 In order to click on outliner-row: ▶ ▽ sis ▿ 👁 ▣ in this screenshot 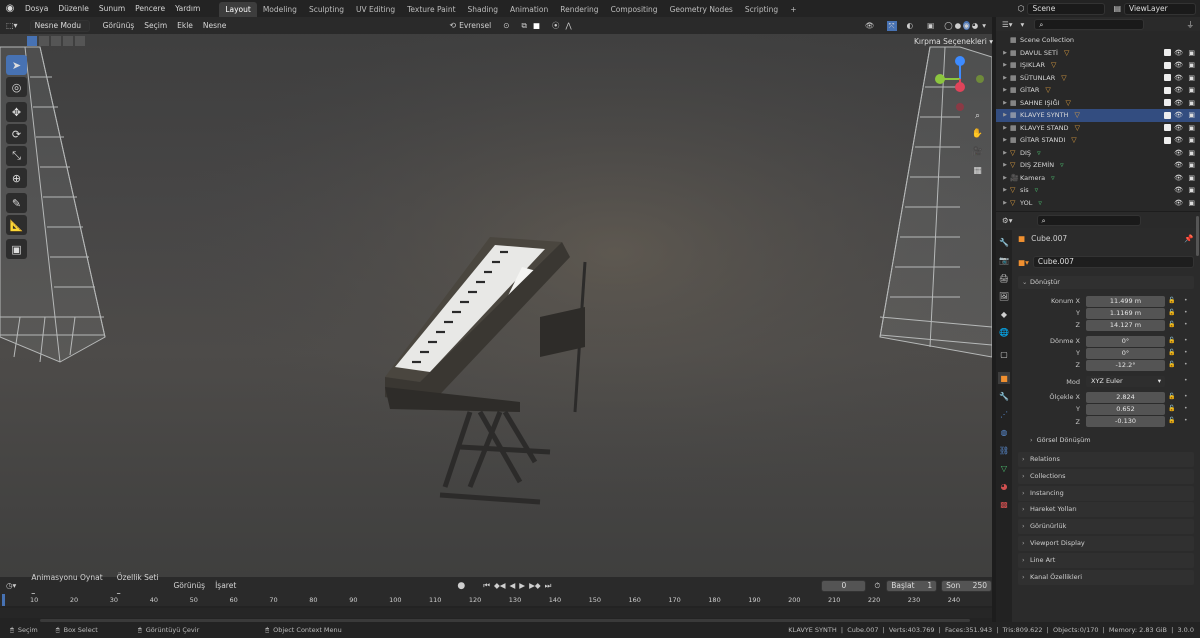, I will do `click(1098, 190)`.